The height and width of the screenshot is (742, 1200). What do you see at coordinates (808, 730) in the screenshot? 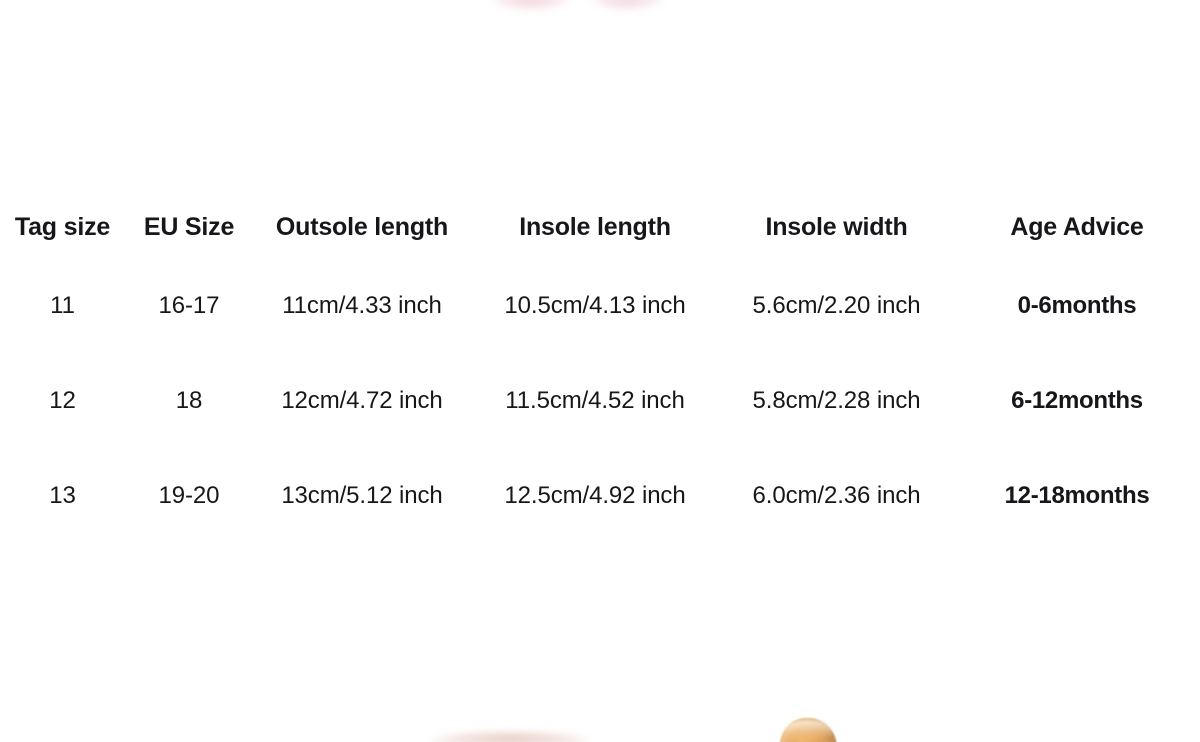
I see `product-photo-tan-shoe` at bounding box center [808, 730].